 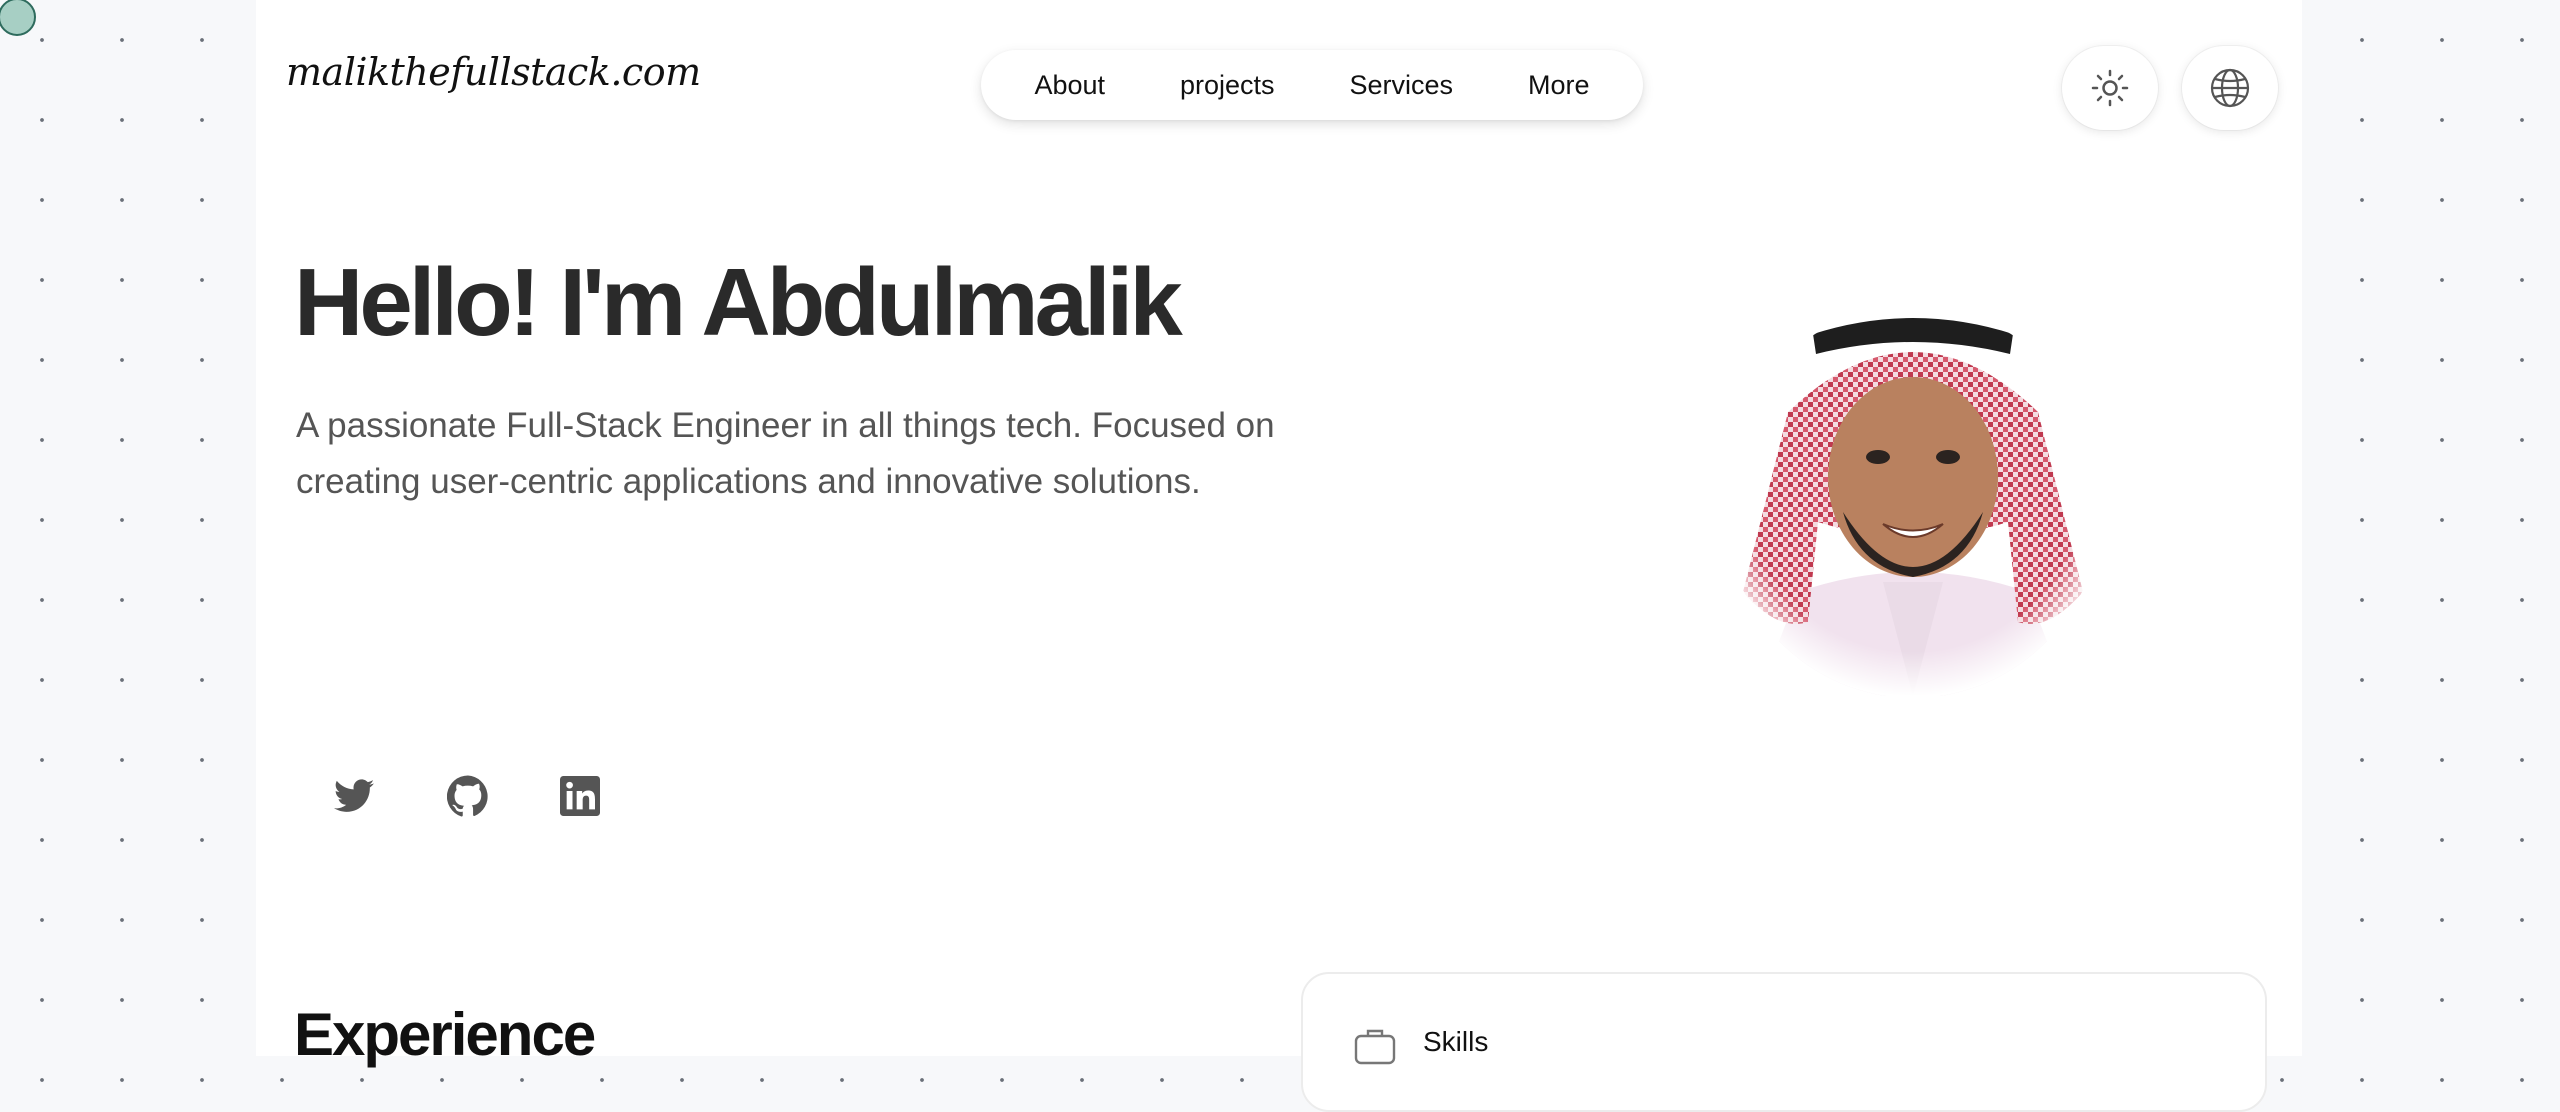 I want to click on briefcase-icon, so click(x=1375, y=1047).